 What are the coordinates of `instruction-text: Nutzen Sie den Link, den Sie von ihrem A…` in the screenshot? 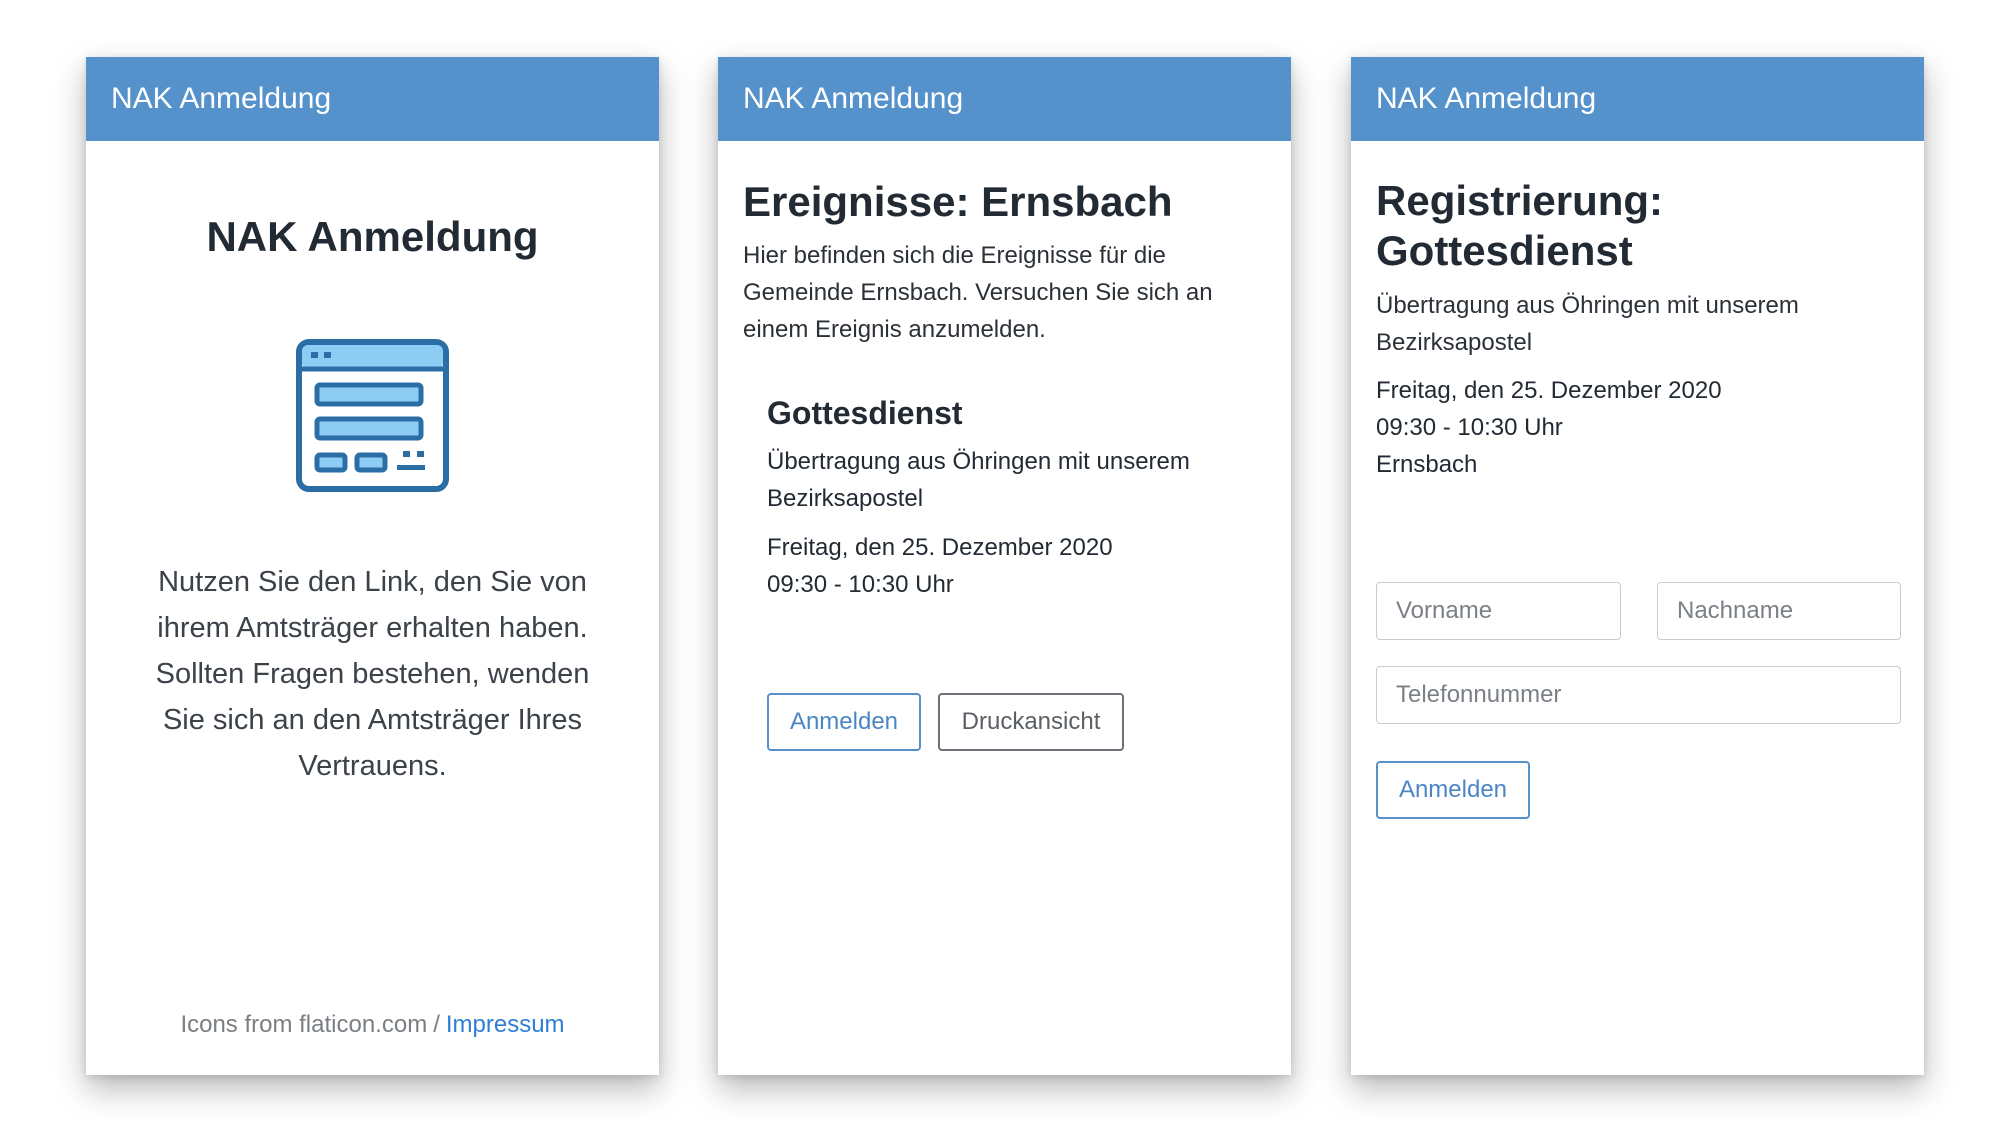 It's located at (372, 674).